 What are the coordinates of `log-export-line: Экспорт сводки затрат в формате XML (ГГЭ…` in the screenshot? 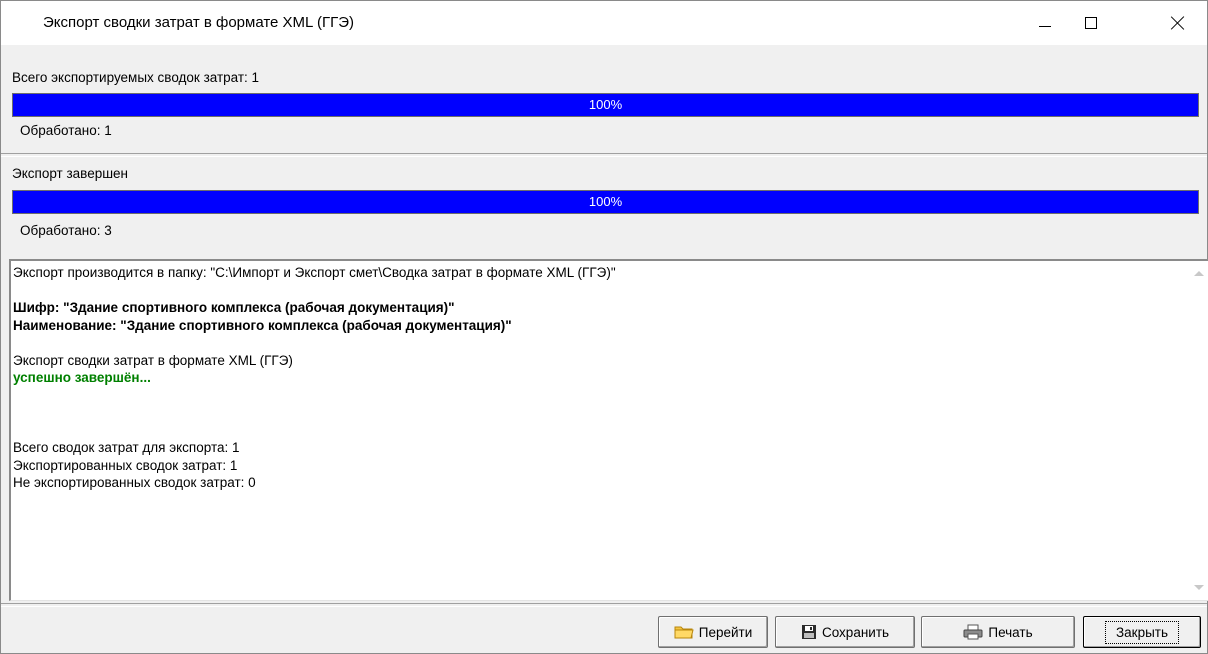 It's located at (153, 360).